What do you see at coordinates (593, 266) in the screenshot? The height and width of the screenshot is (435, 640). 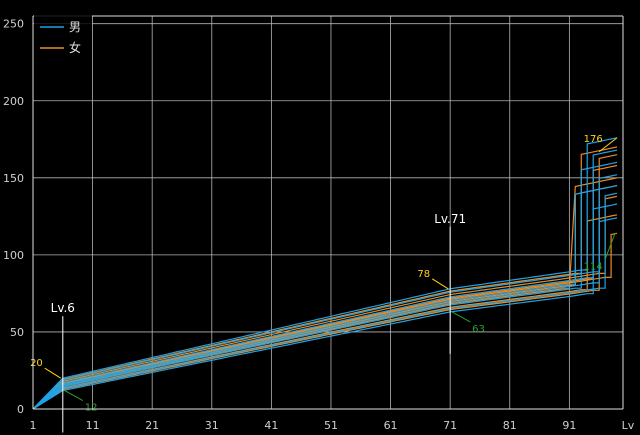 I see `end-min-label: 114` at bounding box center [593, 266].